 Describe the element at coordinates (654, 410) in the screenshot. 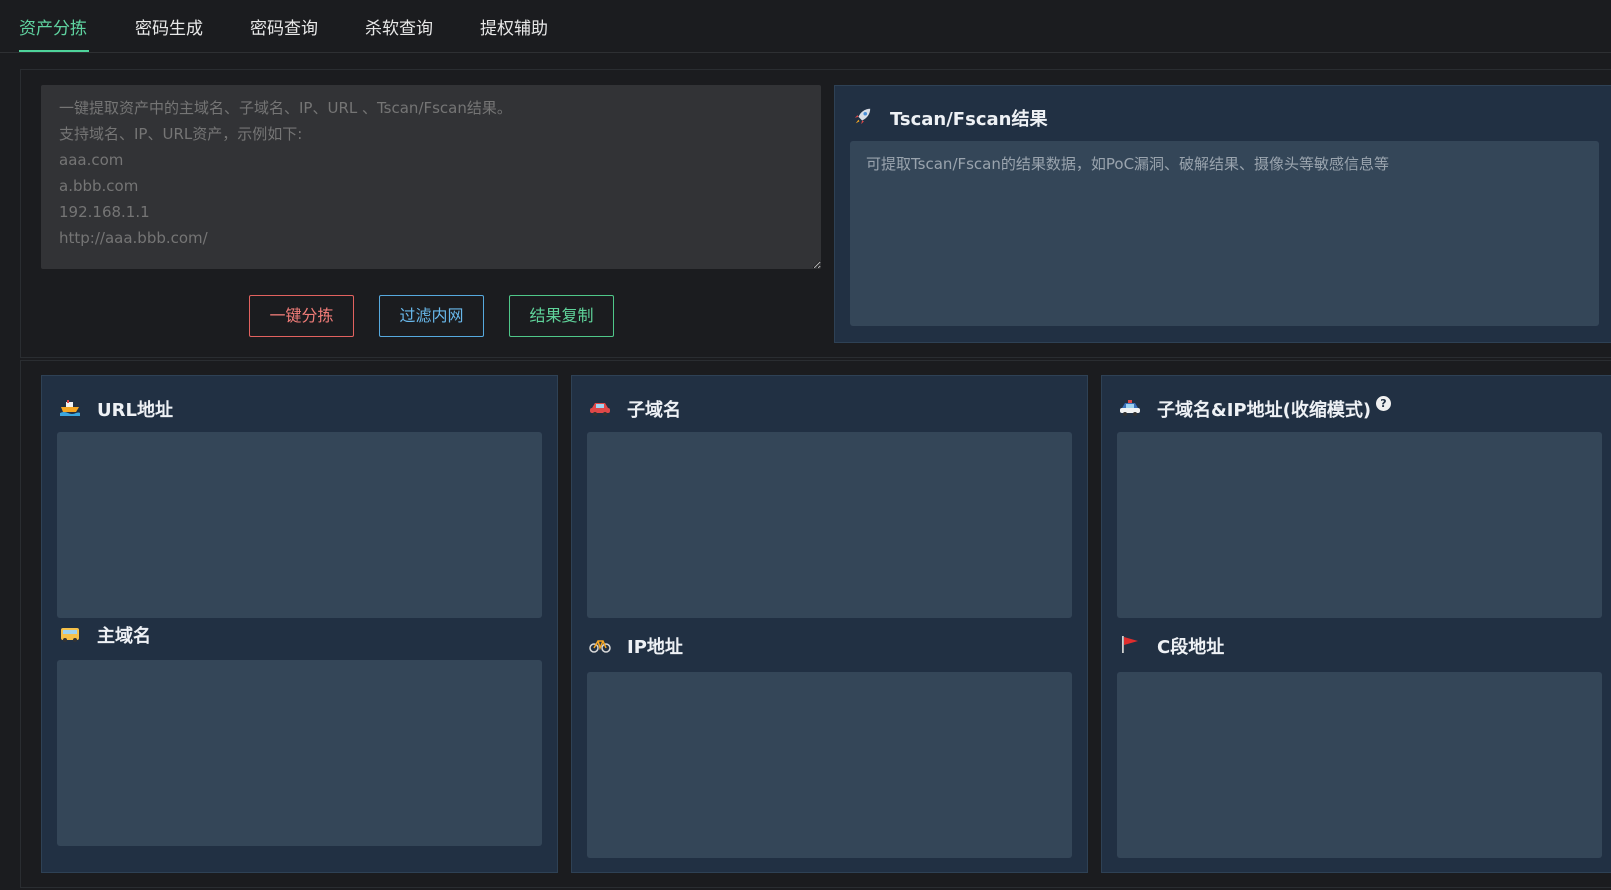

I see `subdomain-title: 子域名` at that location.